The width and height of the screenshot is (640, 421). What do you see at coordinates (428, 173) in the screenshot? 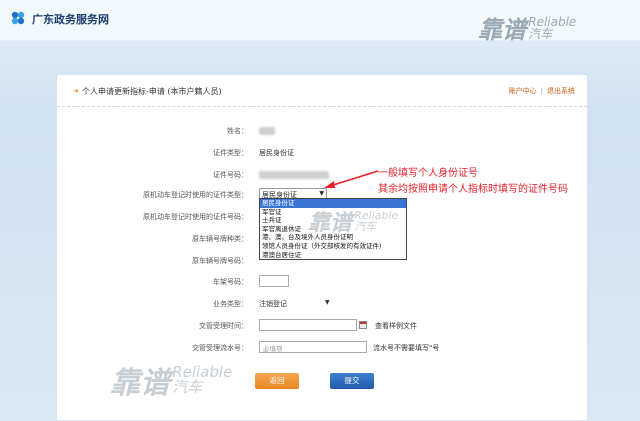
I see `annotation-line-1: 一般填写个人身份证号` at bounding box center [428, 173].